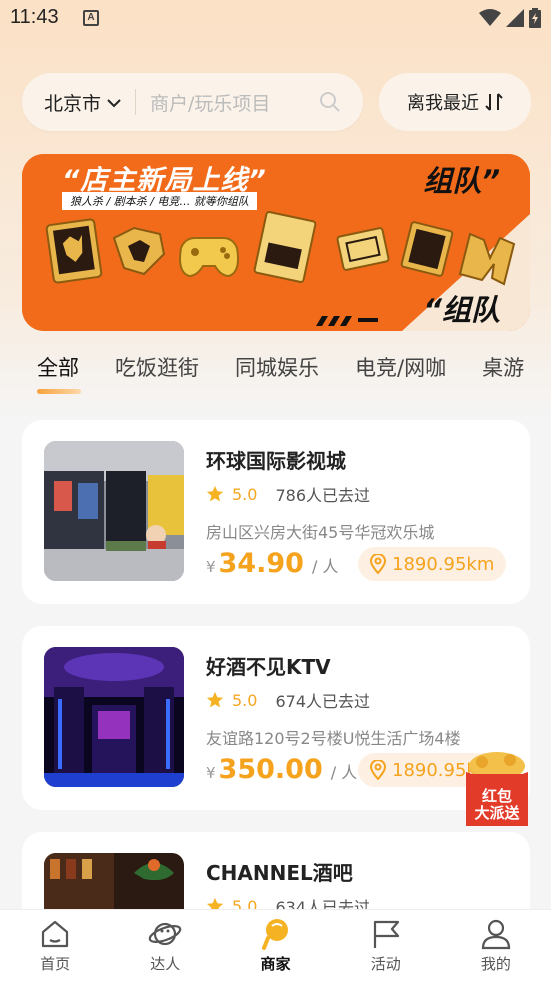 This screenshot has height=981, width=551. I want to click on listing-address: 友谊路120号2号楼U悦生活广场4楼, so click(333, 738).